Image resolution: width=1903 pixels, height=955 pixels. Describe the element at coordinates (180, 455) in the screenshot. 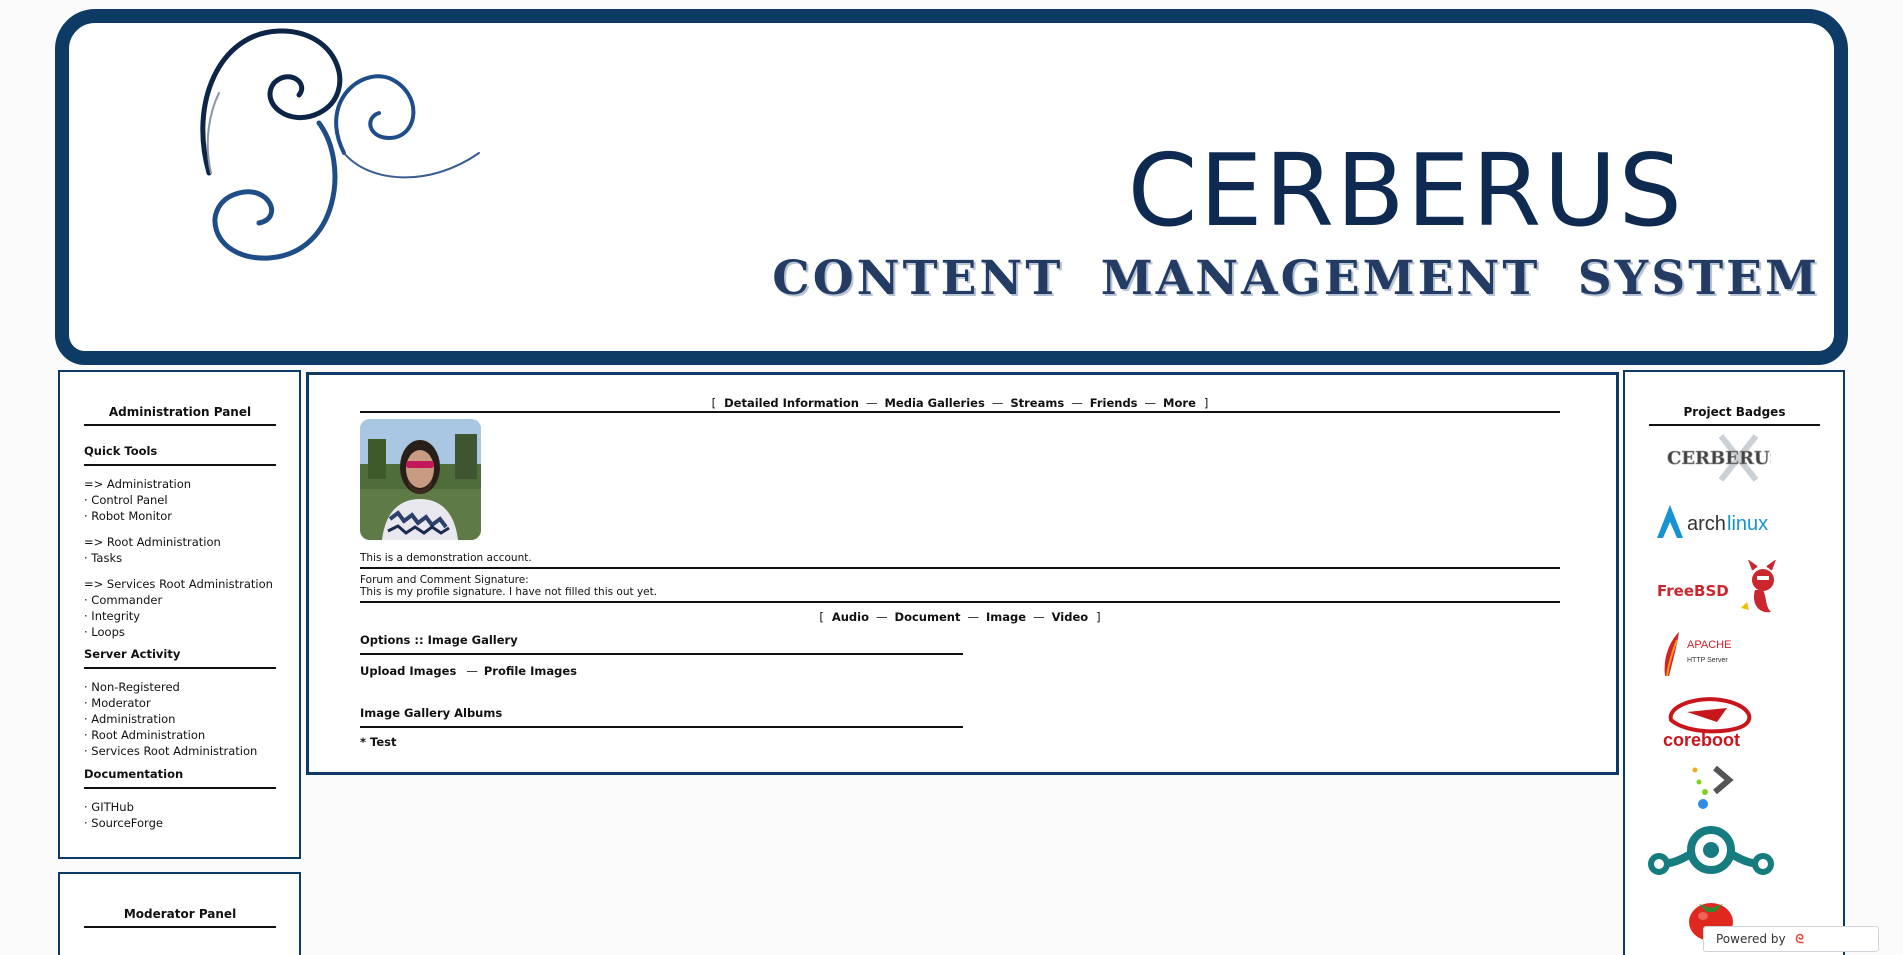

I see `section-heading: Quick Tools` at that location.